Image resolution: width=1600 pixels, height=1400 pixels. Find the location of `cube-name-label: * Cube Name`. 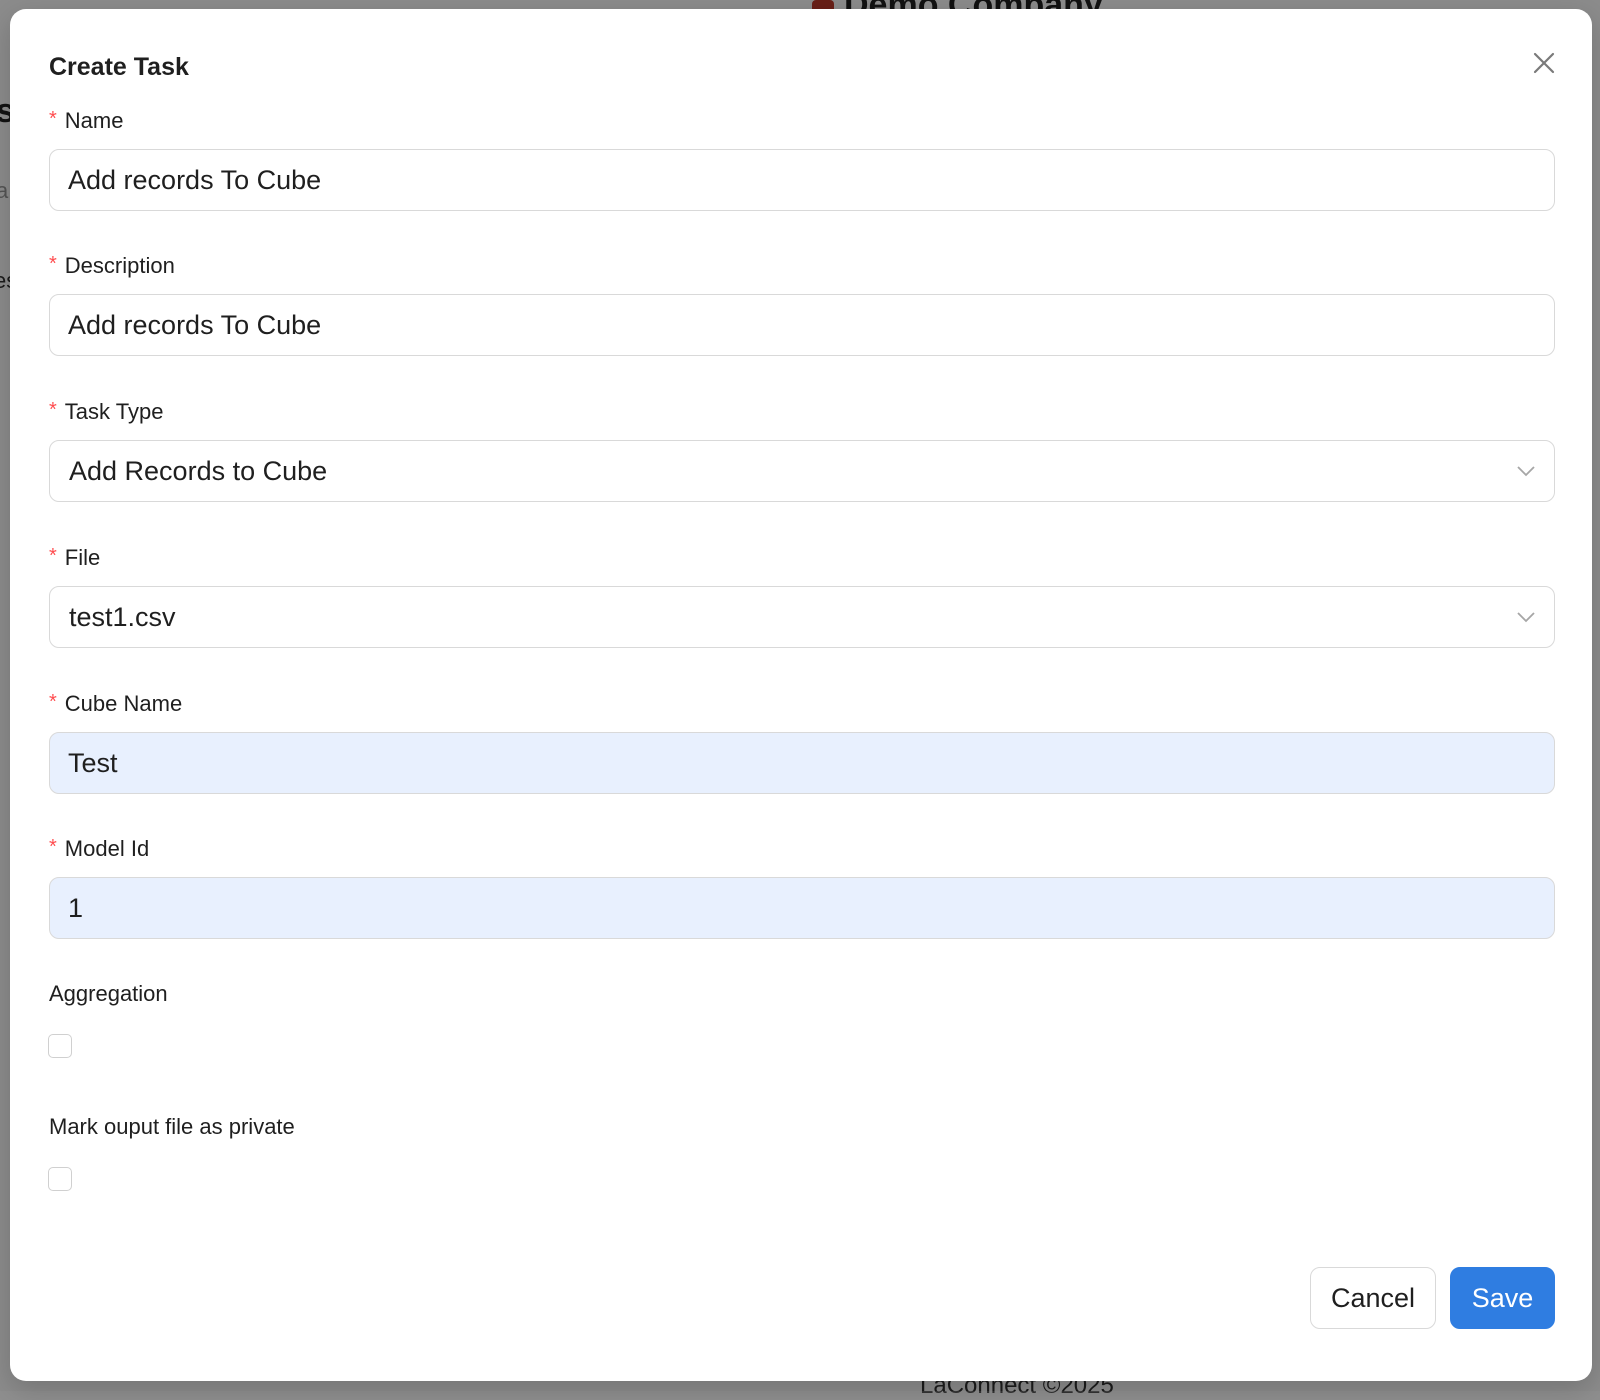

cube-name-label: * Cube Name is located at coordinates (115, 704).